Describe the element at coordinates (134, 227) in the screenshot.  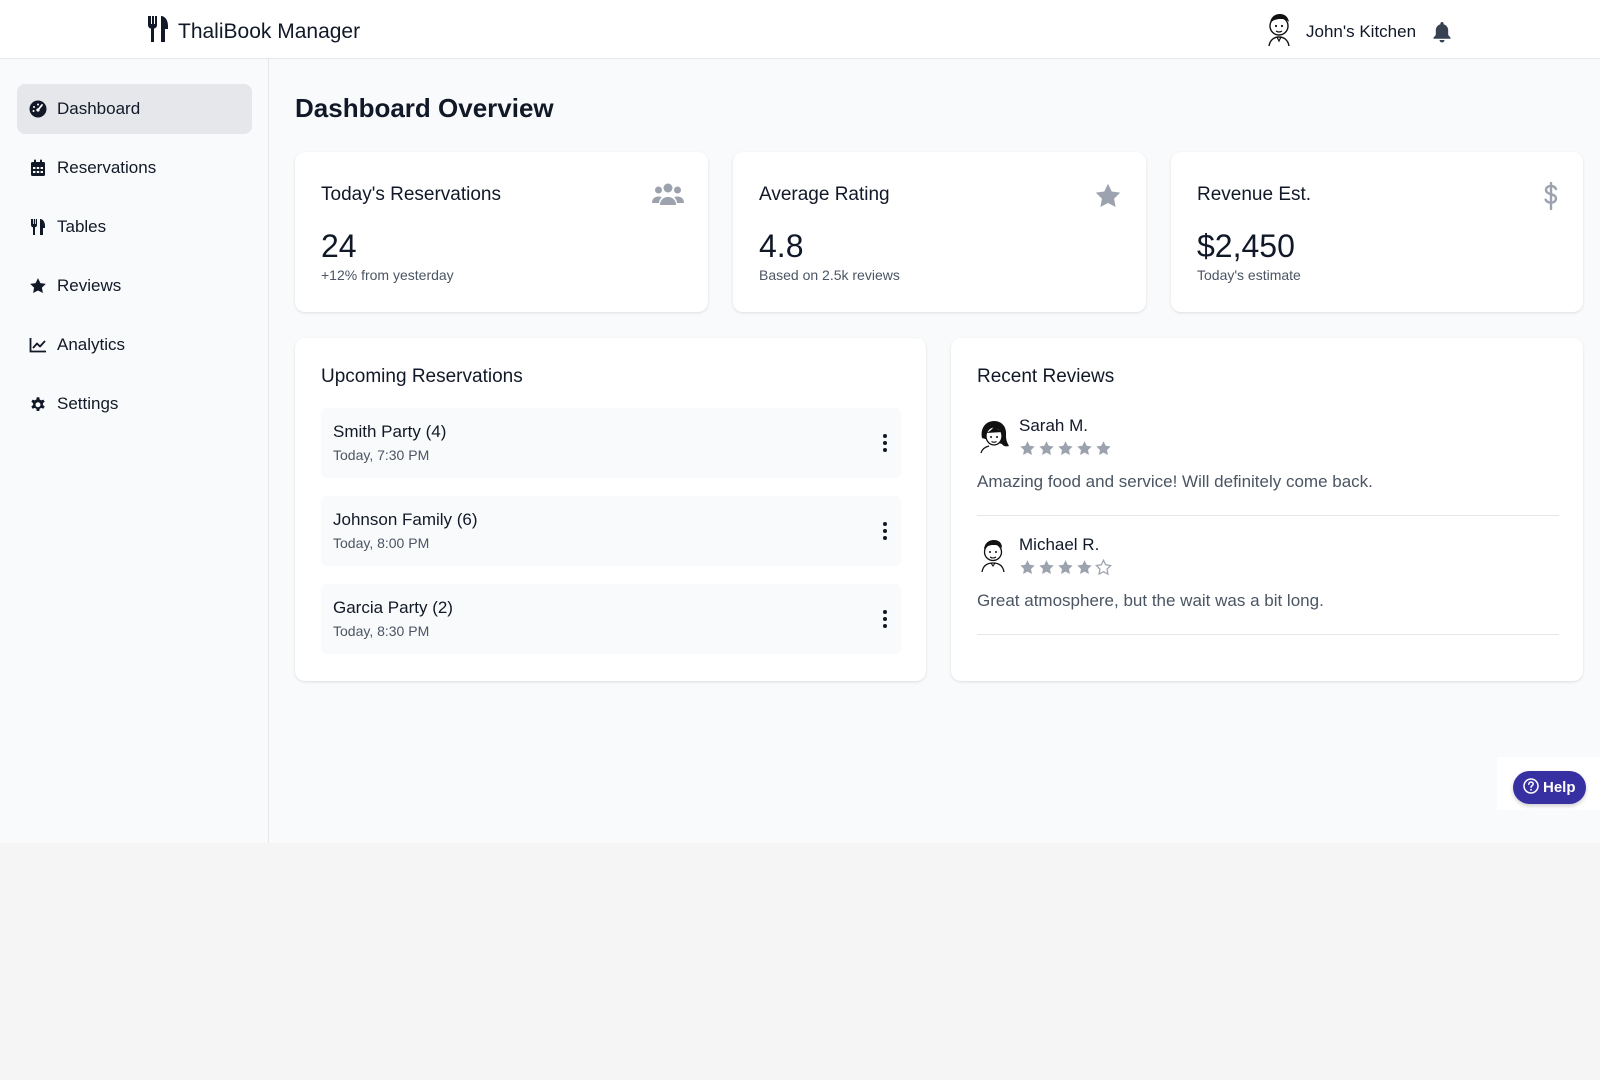
I see `sidebar-item-tables: Tables` at that location.